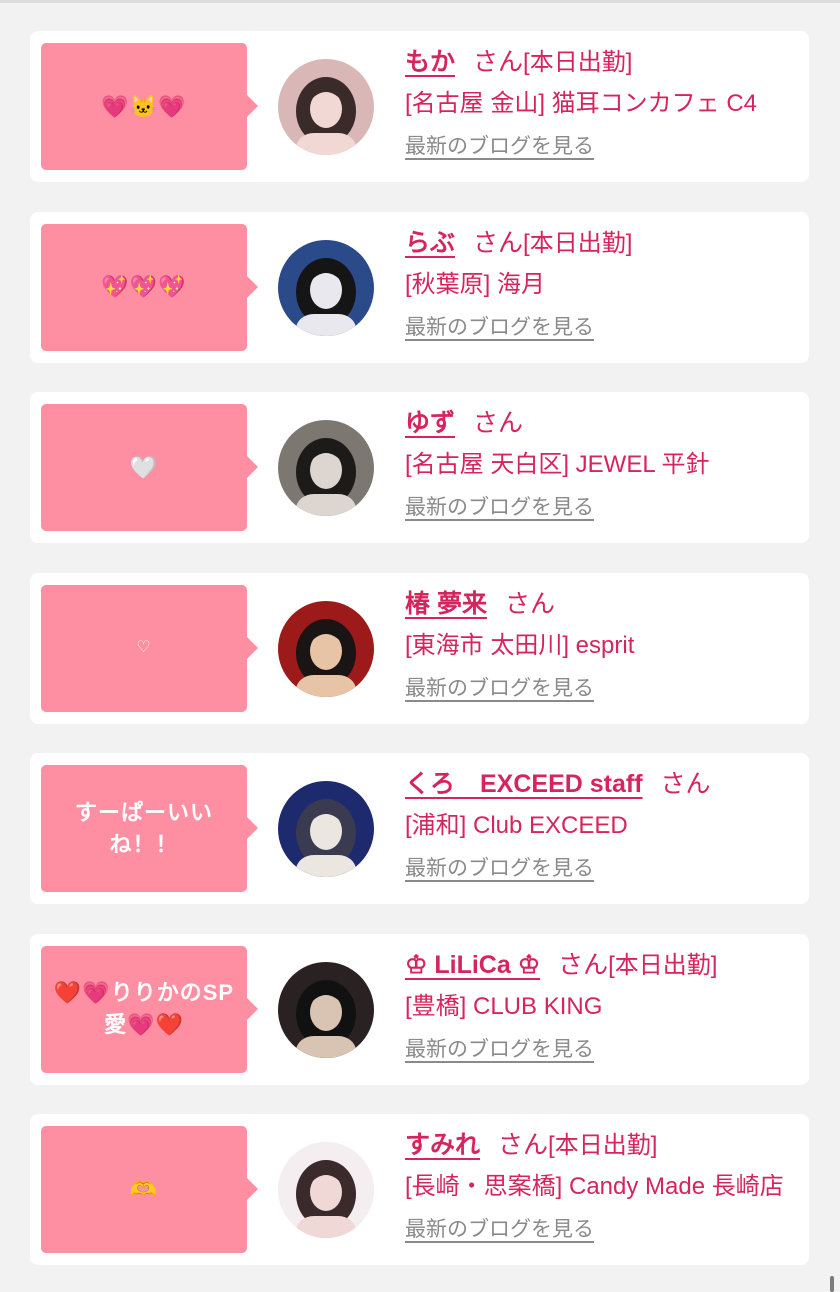 This screenshot has height=1292, width=840. What do you see at coordinates (504, 1006) in the screenshot?
I see `shop-name: [豊橋] CLUB KING` at bounding box center [504, 1006].